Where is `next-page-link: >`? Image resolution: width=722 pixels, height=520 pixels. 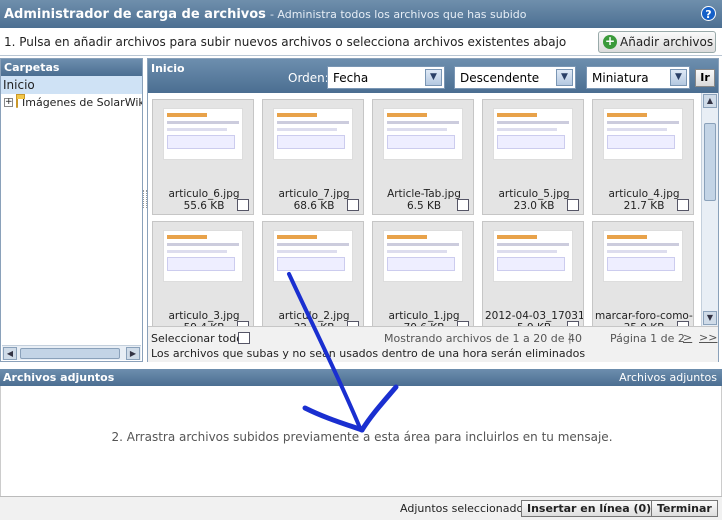 next-page-link: > is located at coordinates (687, 337).